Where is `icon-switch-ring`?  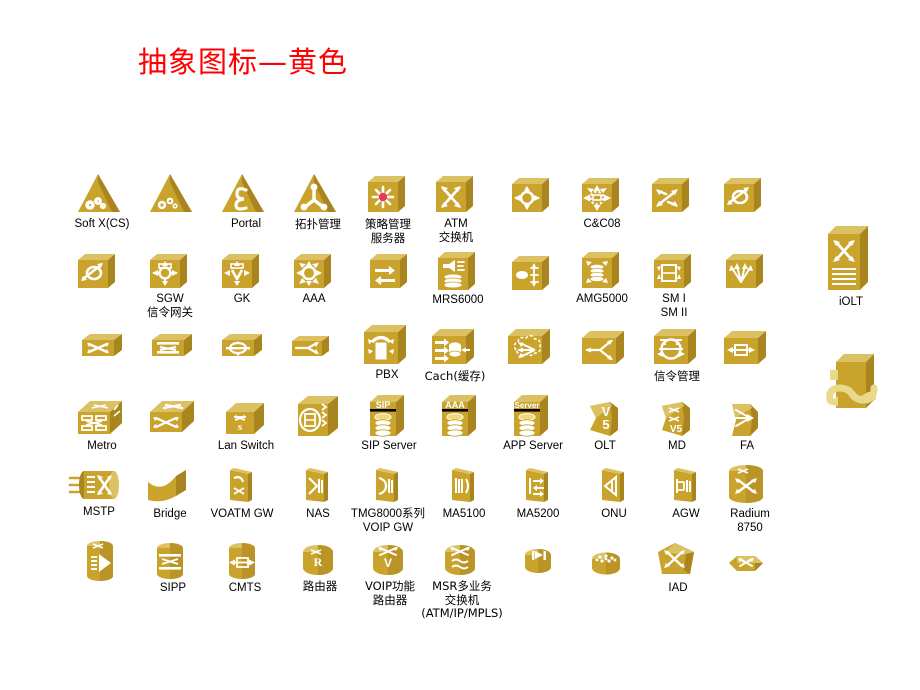 icon-switch-ring is located at coordinates (532, 196).